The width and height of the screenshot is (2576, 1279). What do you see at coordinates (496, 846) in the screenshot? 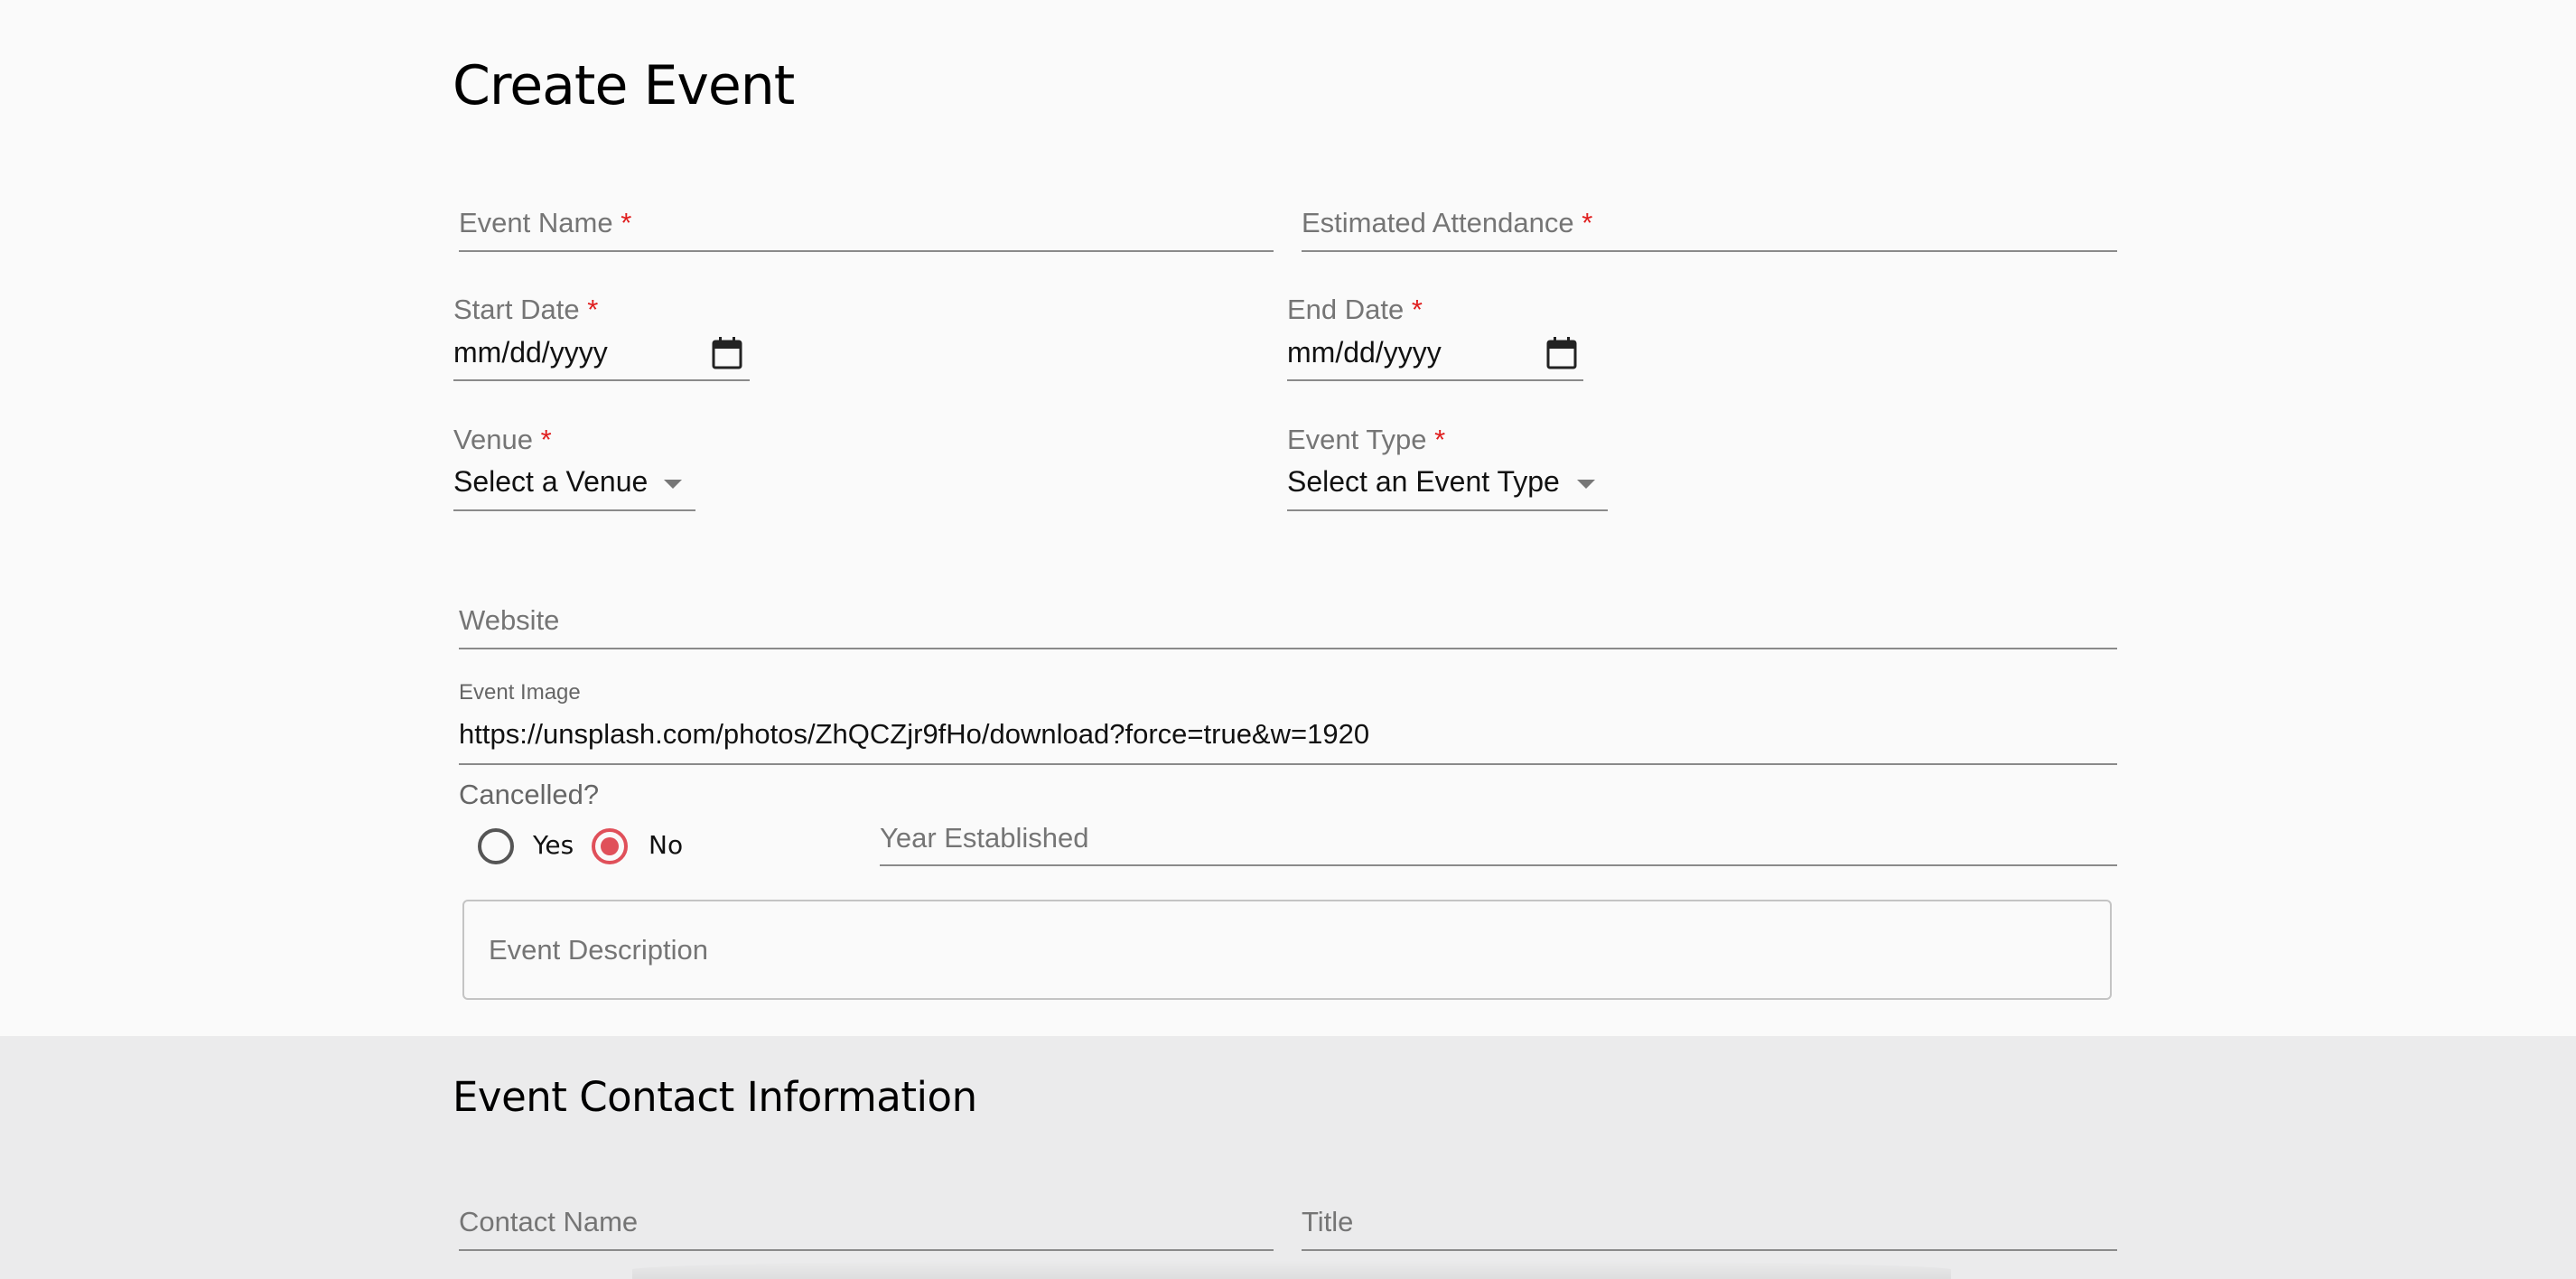
I see `cancelled-yes-radio` at bounding box center [496, 846].